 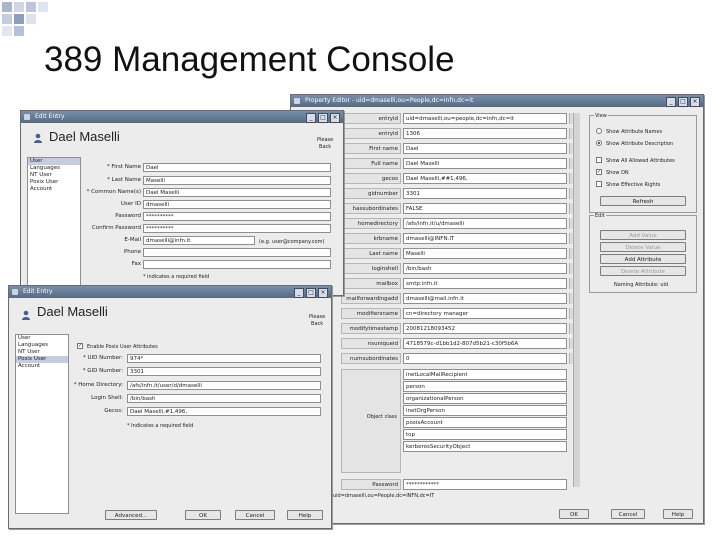 I want to click on show-description-label: Show Attribute Description, so click(x=640, y=144).